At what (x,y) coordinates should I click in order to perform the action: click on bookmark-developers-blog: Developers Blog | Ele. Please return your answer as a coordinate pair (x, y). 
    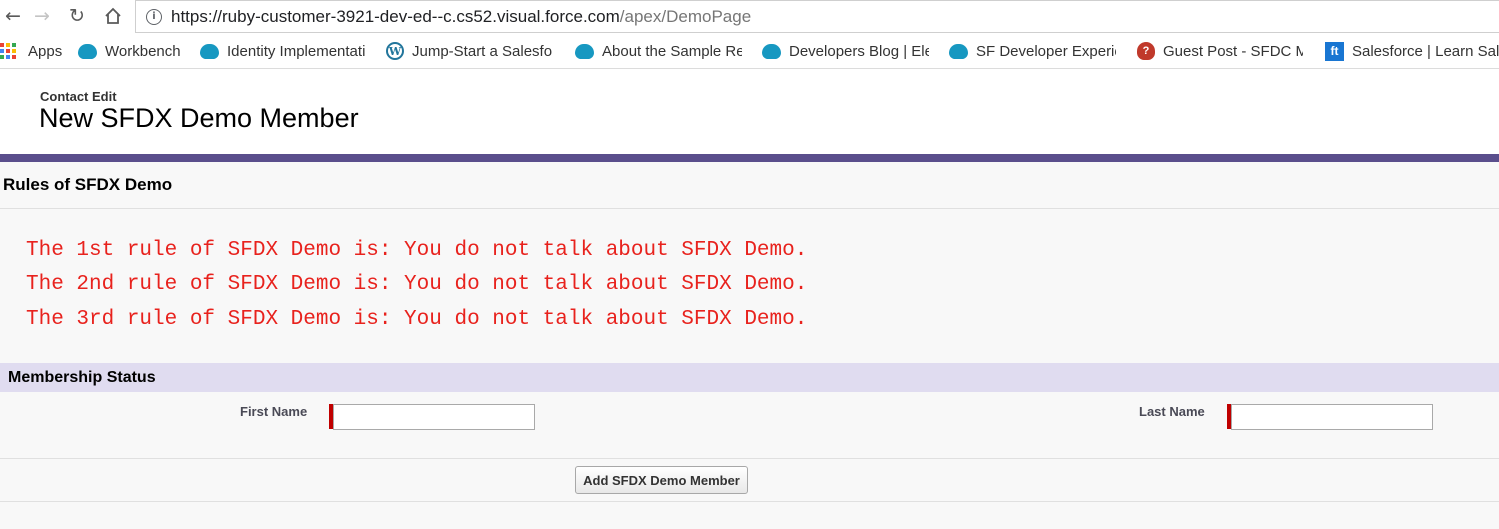
    Looking at the image, I should click on (845, 51).